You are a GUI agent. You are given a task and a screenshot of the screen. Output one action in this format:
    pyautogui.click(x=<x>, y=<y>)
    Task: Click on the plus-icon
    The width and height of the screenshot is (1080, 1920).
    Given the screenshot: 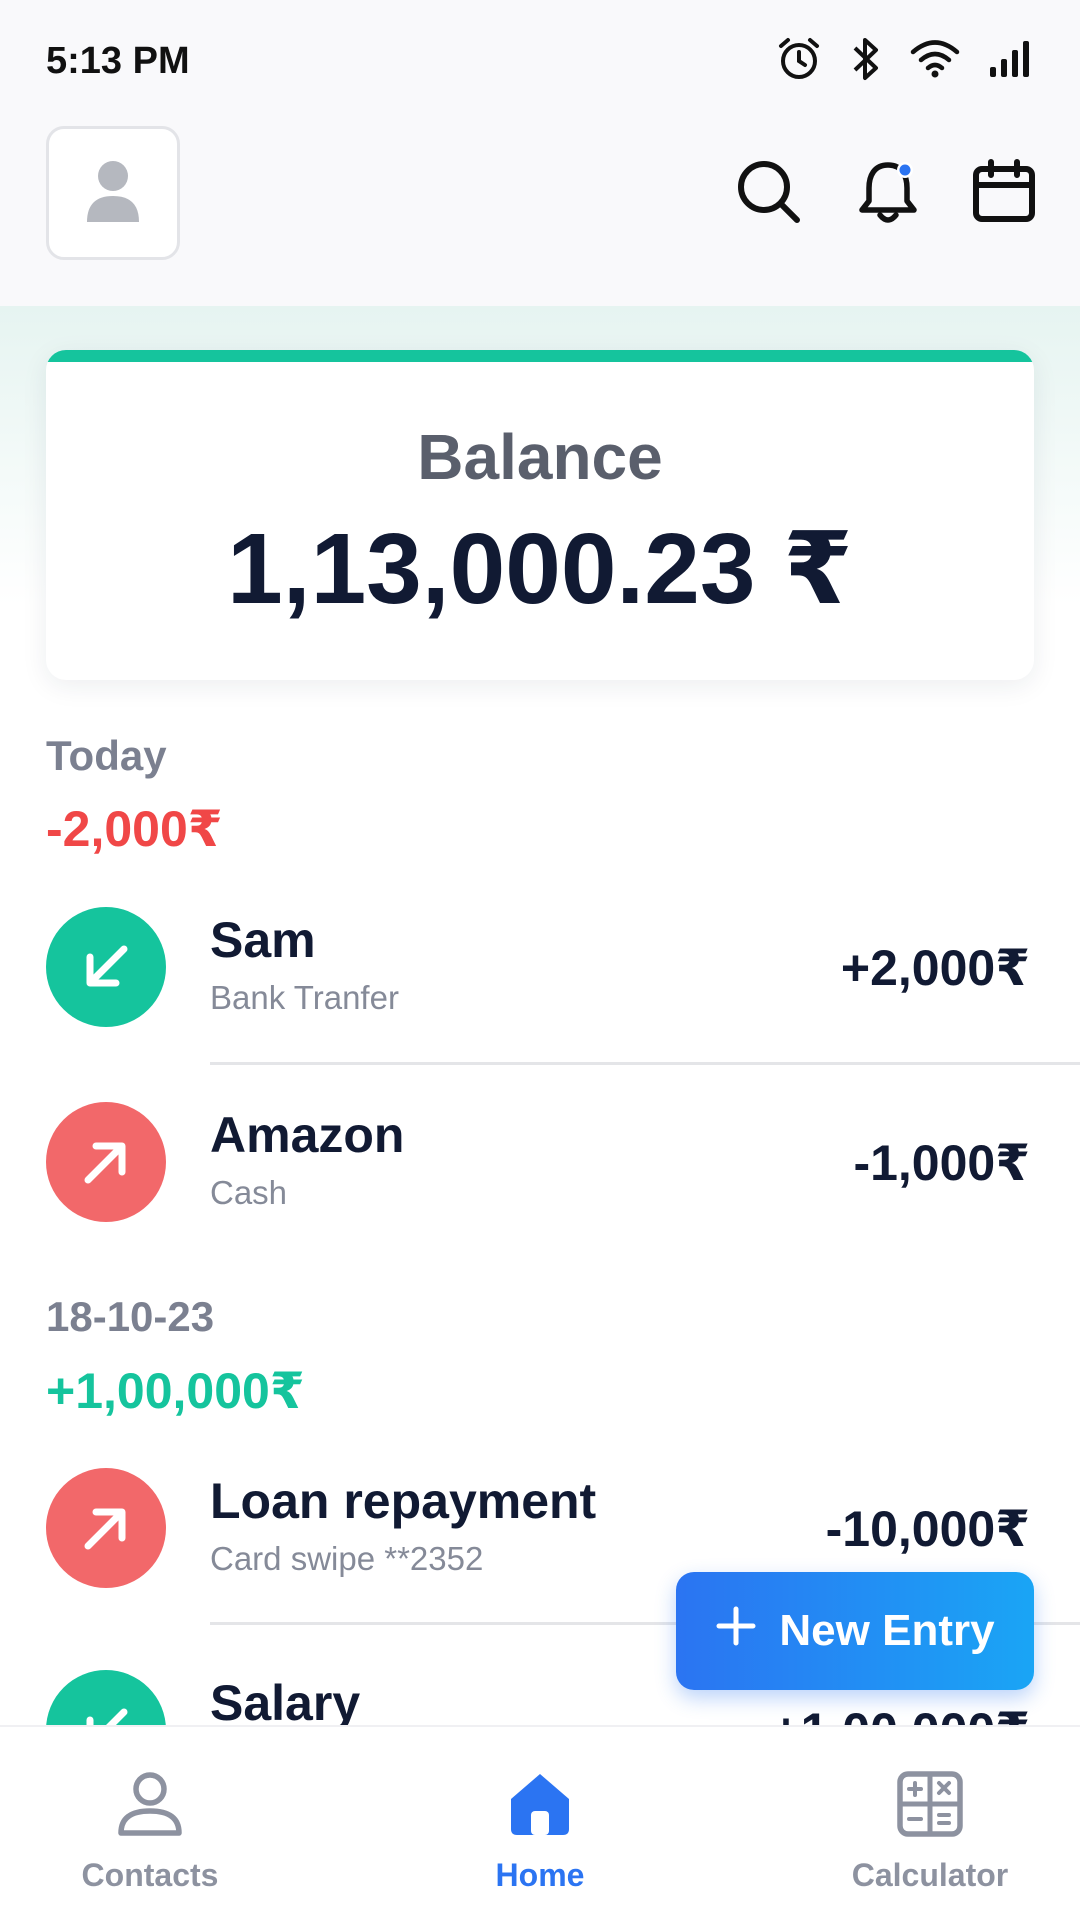 What is the action you would take?
    pyautogui.click(x=736, y=1631)
    